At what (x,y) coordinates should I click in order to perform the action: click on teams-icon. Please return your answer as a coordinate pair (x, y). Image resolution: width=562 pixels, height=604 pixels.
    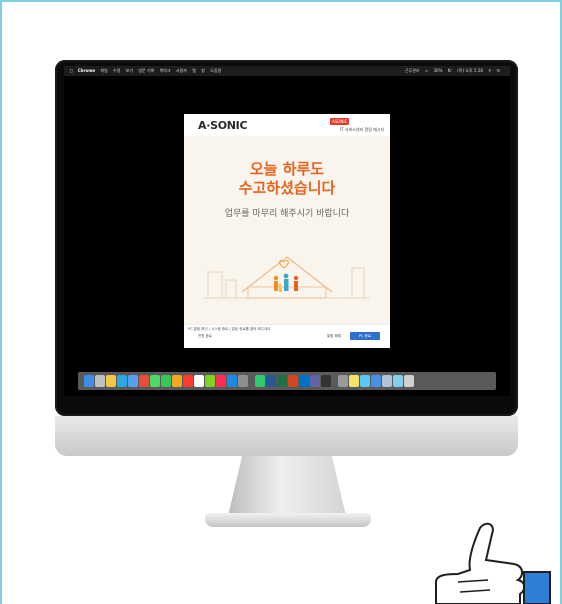
    Looking at the image, I should click on (315, 381).